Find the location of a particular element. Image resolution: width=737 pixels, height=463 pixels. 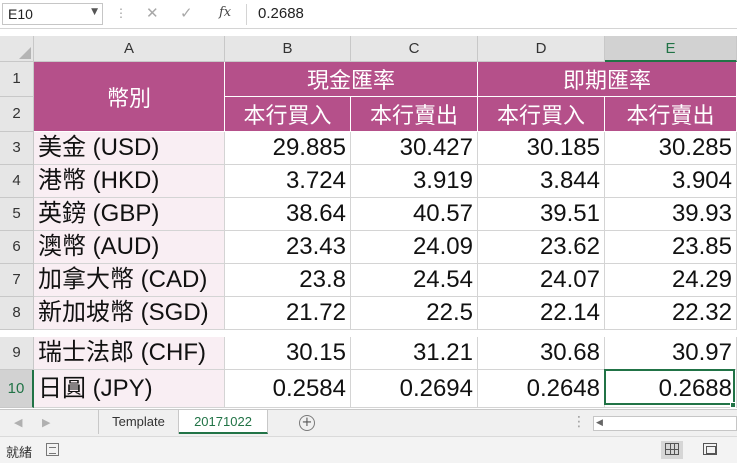

cell-d9: 30.68 is located at coordinates (541, 353).